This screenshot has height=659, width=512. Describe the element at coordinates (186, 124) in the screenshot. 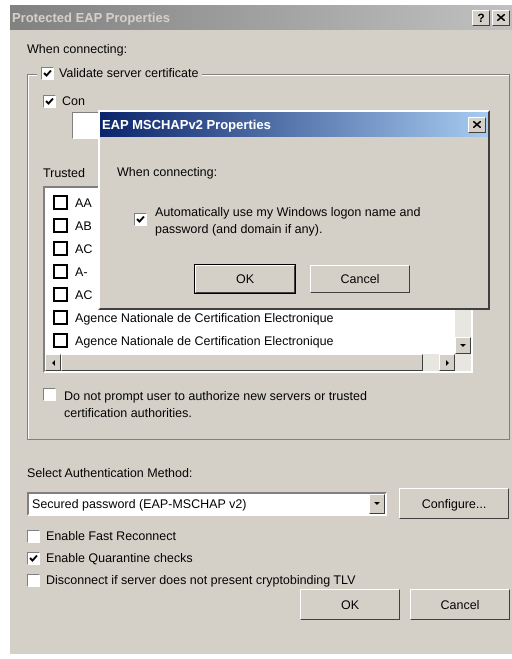

I see `window-title: EAP MSCHAPv2 Properties` at that location.